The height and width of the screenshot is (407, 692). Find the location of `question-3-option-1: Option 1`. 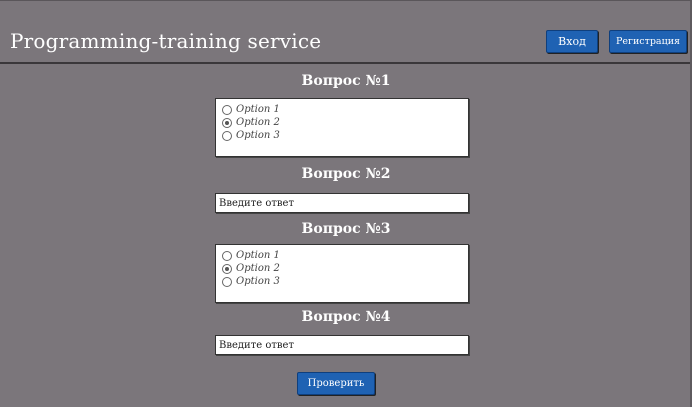

question-3-option-1: Option 1 is located at coordinates (251, 255).